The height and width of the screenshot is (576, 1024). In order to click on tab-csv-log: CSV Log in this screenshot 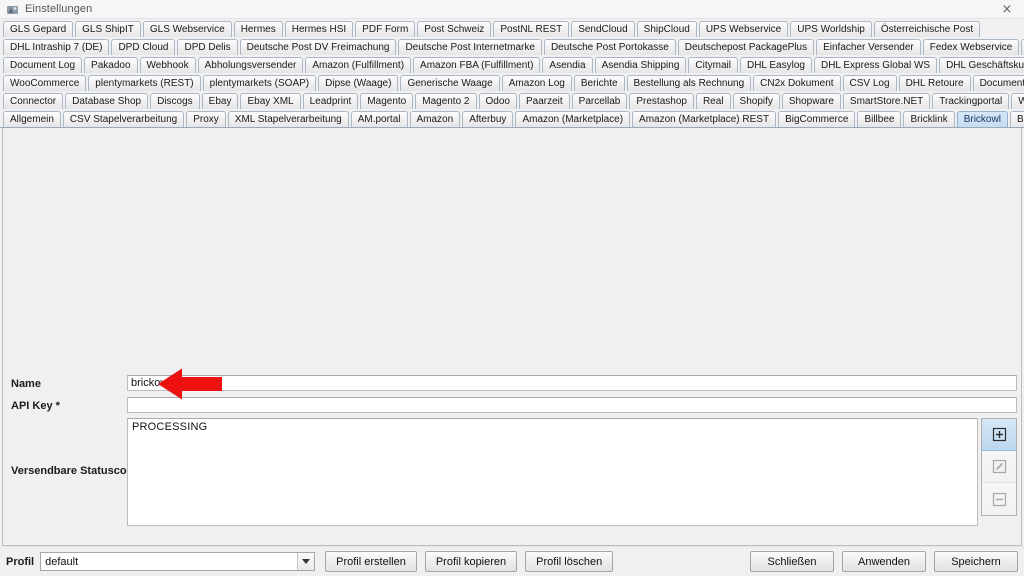, I will do `click(869, 83)`.